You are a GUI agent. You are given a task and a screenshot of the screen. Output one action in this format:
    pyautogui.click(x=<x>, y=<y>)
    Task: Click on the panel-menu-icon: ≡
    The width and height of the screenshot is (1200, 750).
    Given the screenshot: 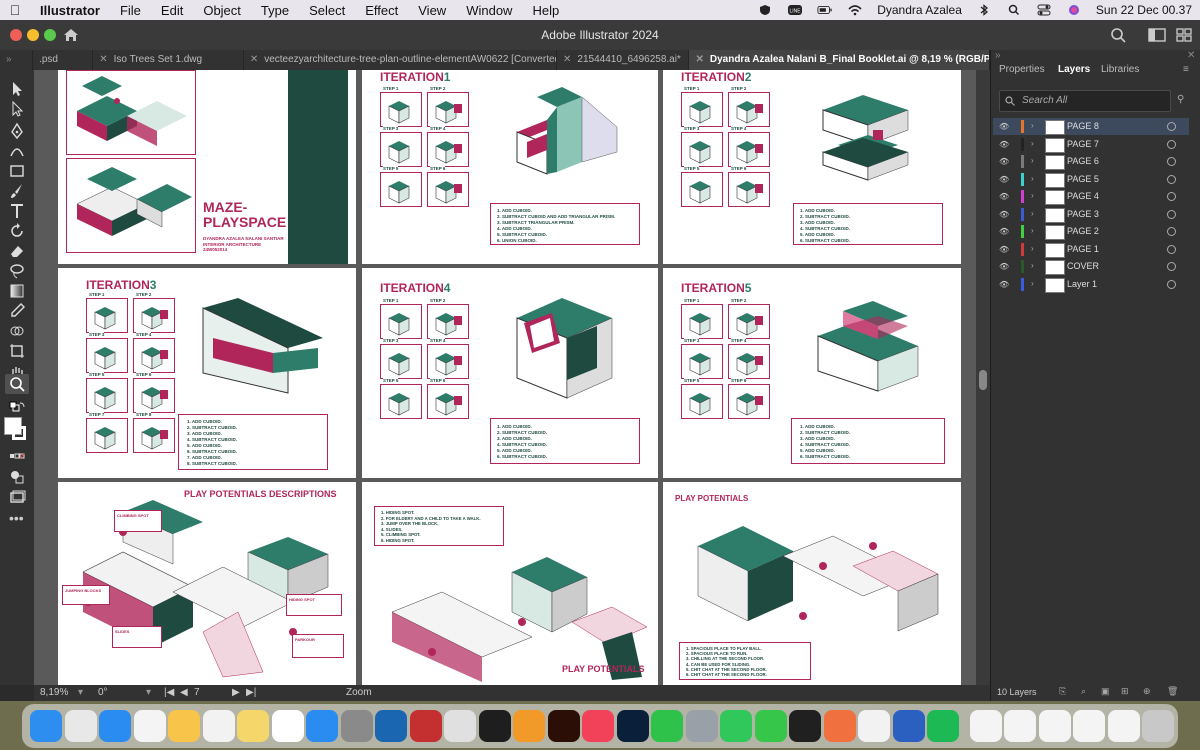 What is the action you would take?
    pyautogui.click(x=1186, y=69)
    